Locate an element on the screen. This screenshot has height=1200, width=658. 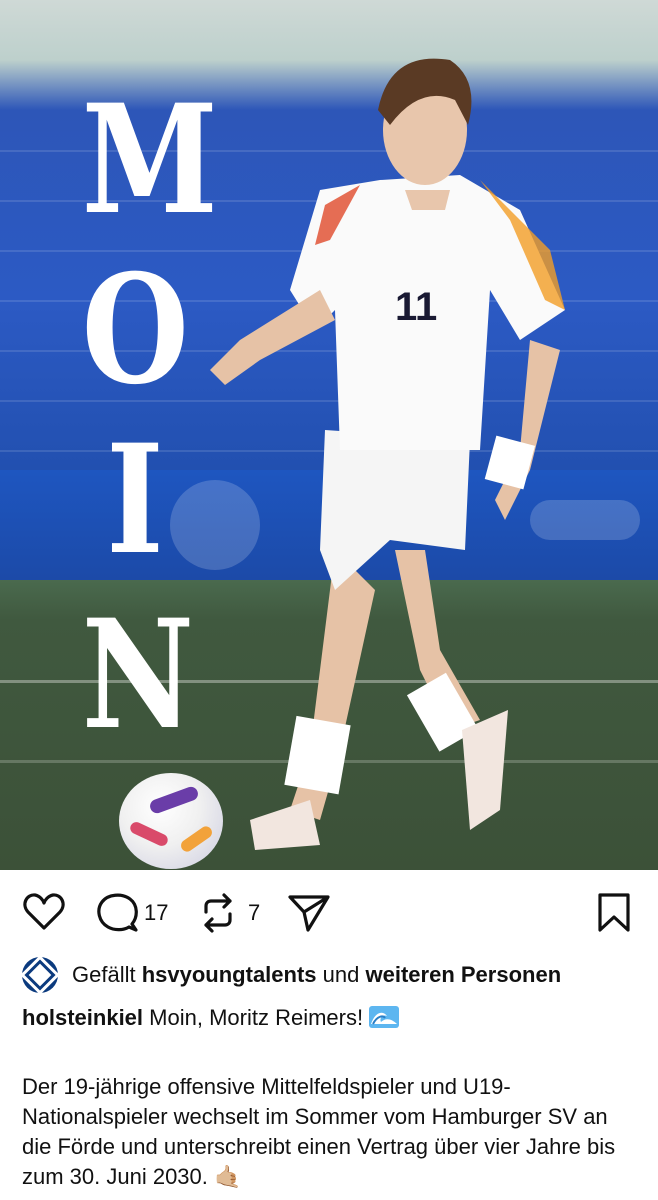
post-action-bar: 17 7 is located at coordinates (329, 913).